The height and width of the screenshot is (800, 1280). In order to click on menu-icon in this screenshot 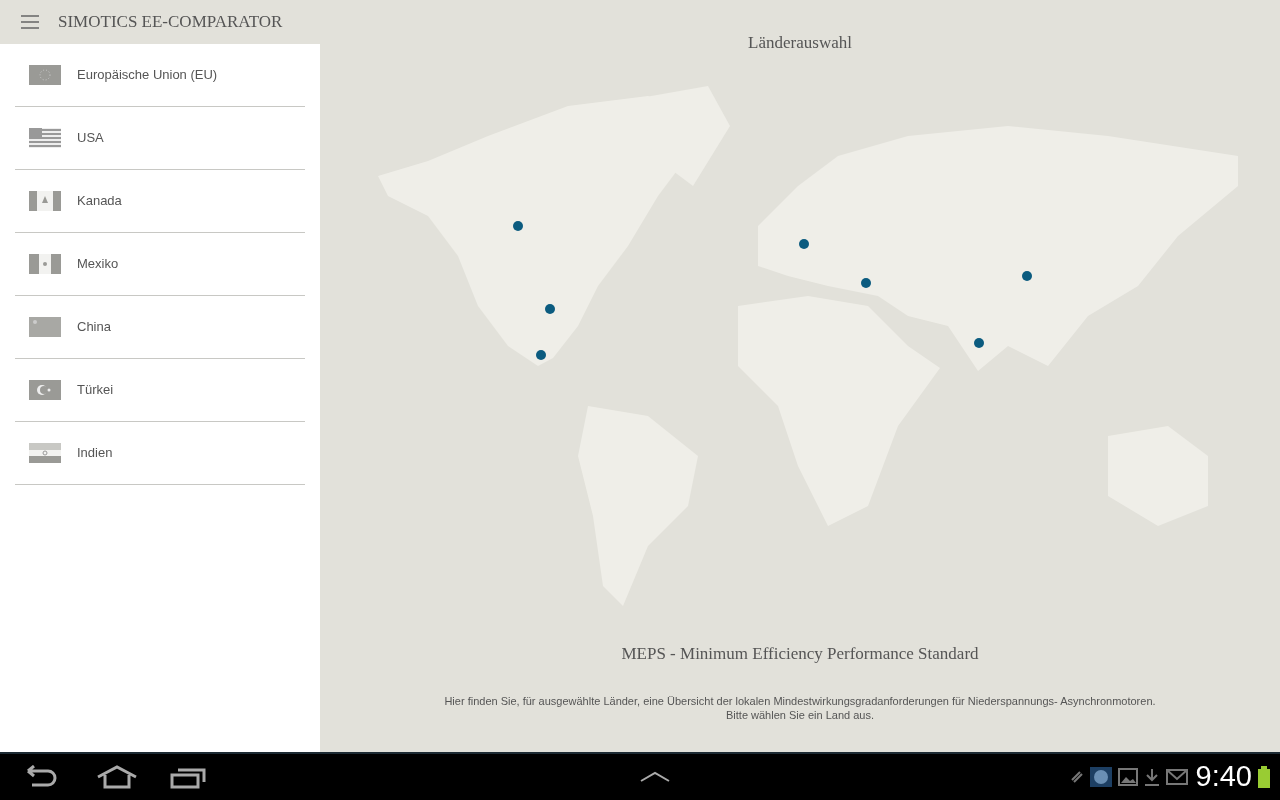, I will do `click(30, 22)`.